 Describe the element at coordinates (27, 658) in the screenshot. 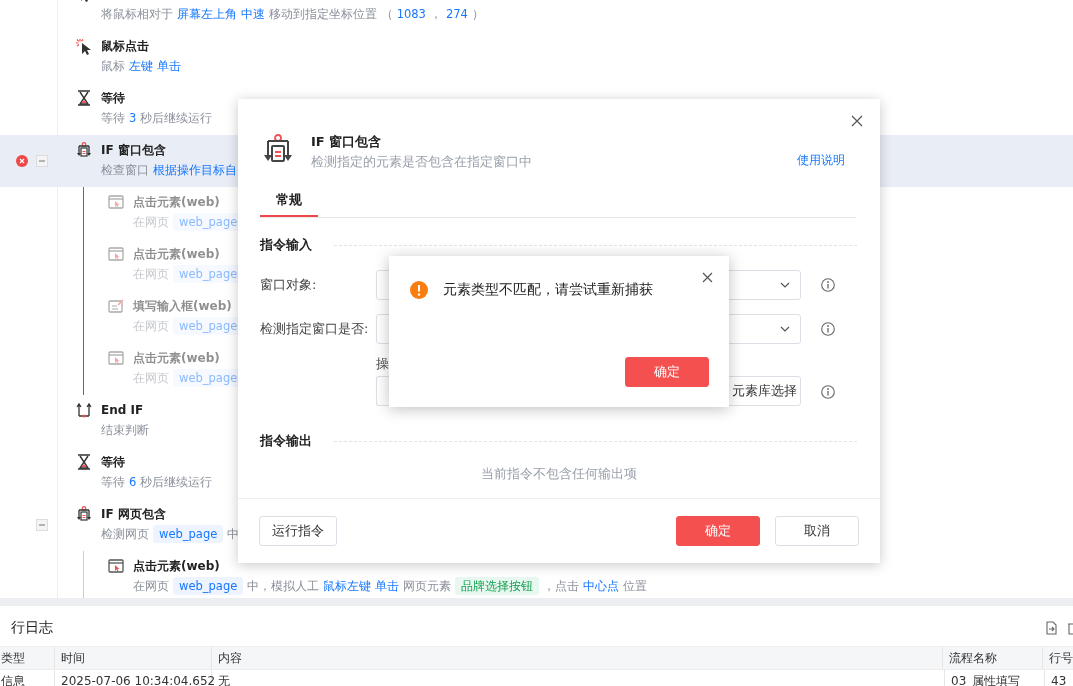

I see `column-header: 类型` at that location.